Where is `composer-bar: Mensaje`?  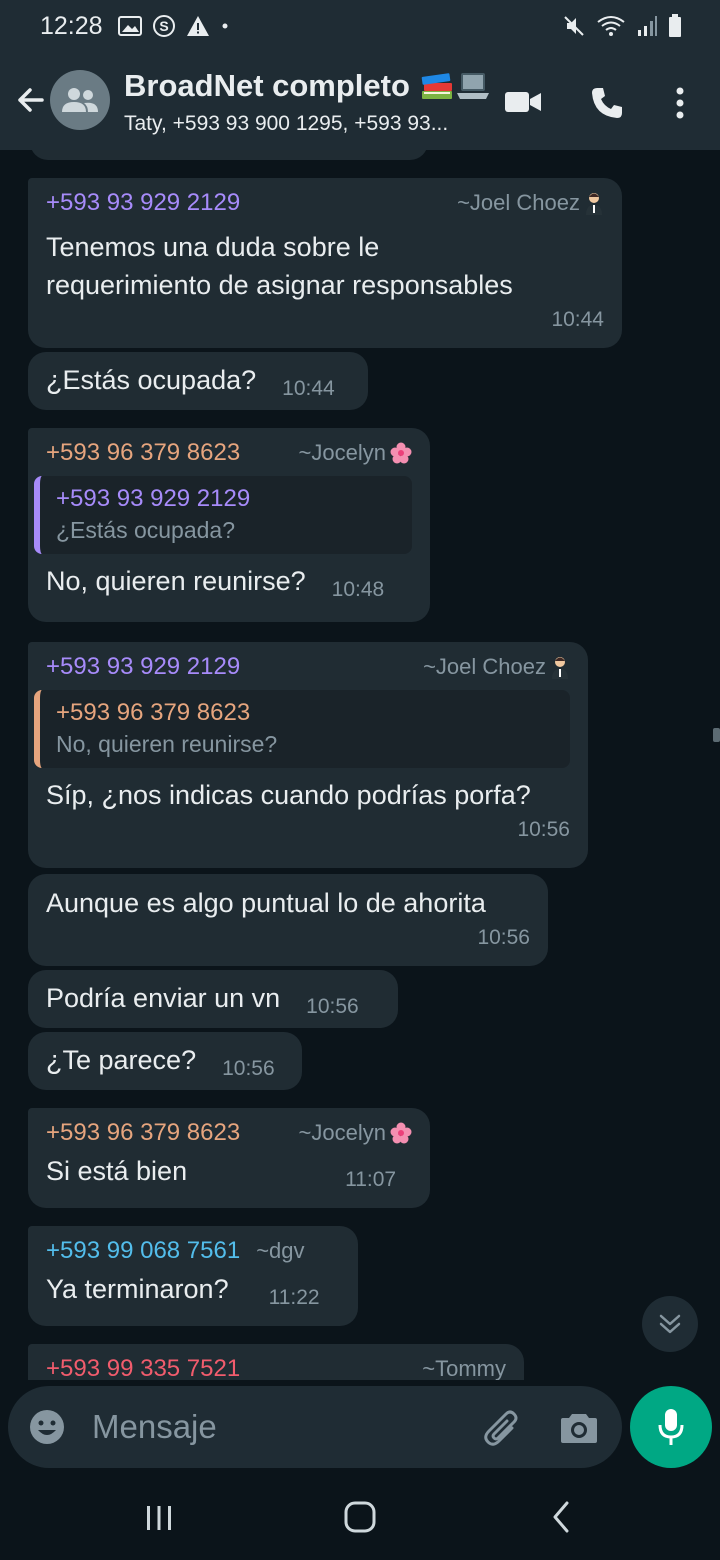
composer-bar: Mensaje is located at coordinates (360, 1428).